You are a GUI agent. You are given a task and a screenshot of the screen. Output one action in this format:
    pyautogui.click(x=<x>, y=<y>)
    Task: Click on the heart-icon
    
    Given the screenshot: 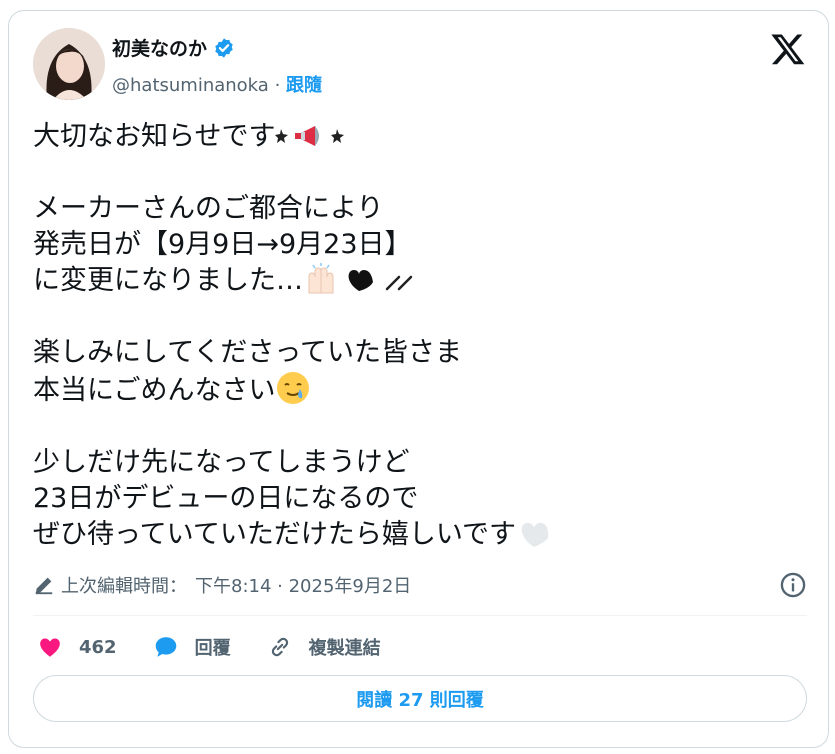 What is the action you would take?
    pyautogui.click(x=50, y=647)
    